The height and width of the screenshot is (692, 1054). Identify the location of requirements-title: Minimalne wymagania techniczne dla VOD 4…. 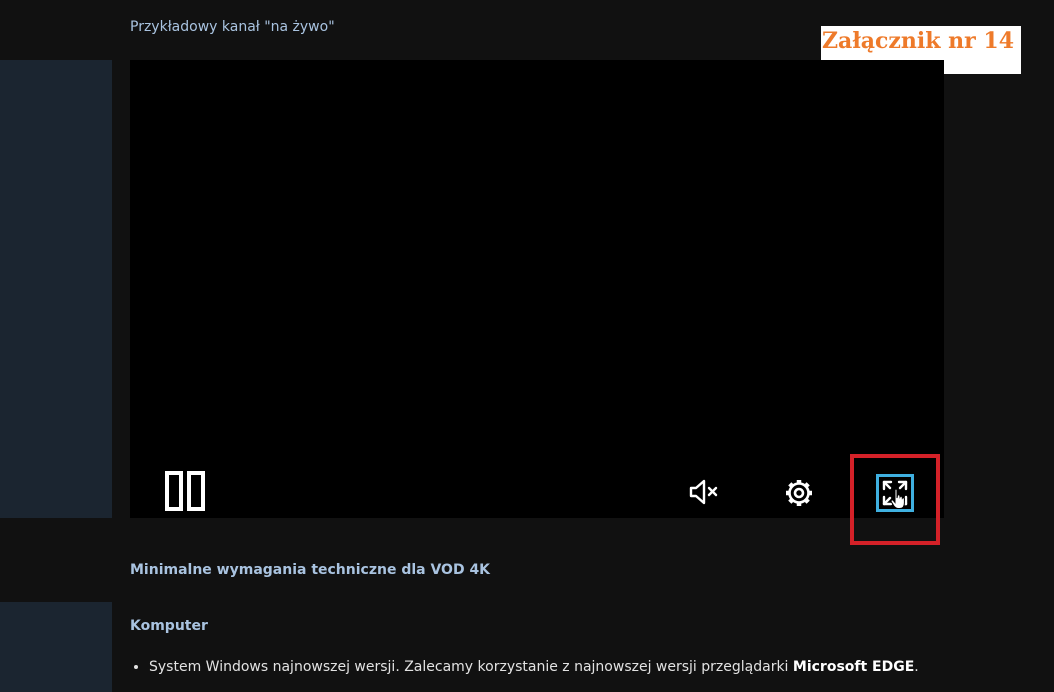
(310, 570).